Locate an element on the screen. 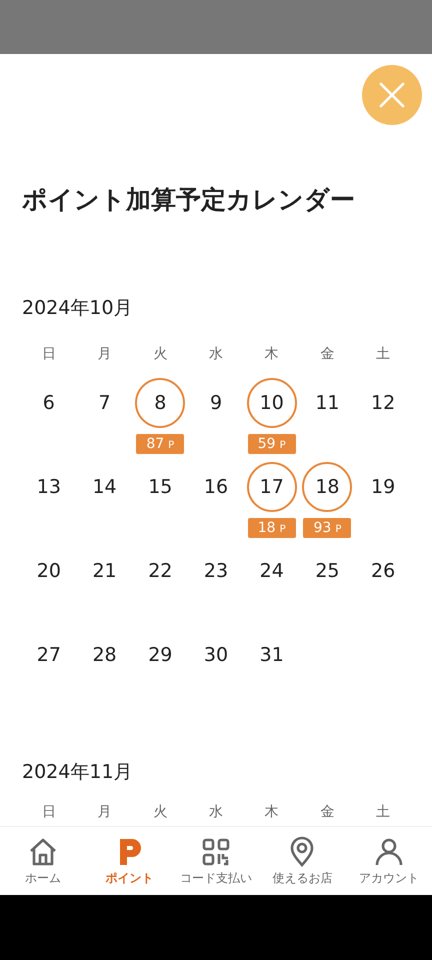 The height and width of the screenshot is (960, 432). calendar-day: 16 is located at coordinates (215, 487).